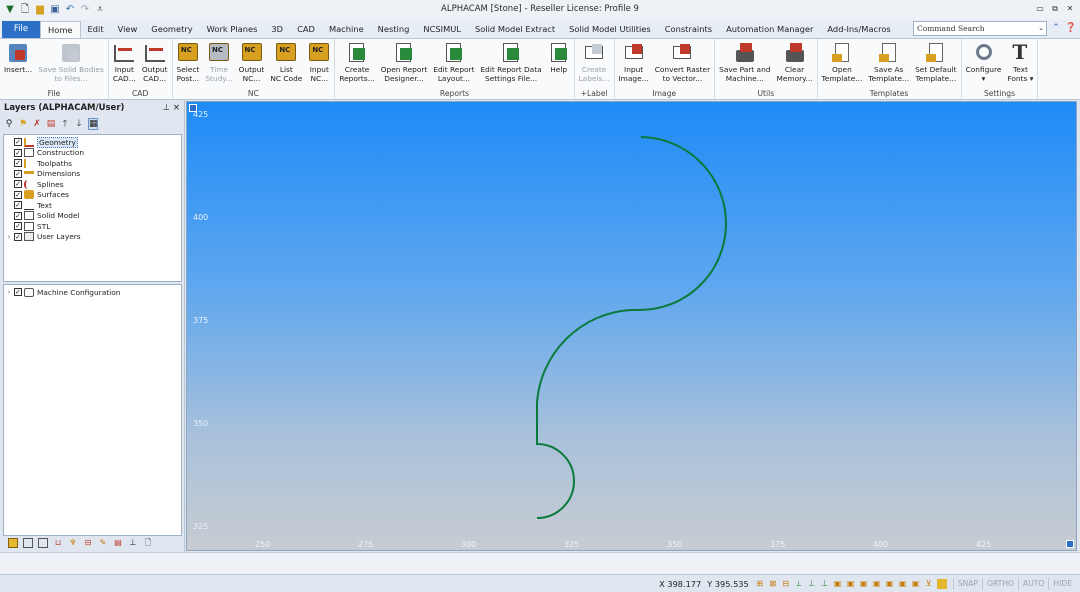  Describe the element at coordinates (28, 543) in the screenshot. I see `project-tab-icon` at that location.